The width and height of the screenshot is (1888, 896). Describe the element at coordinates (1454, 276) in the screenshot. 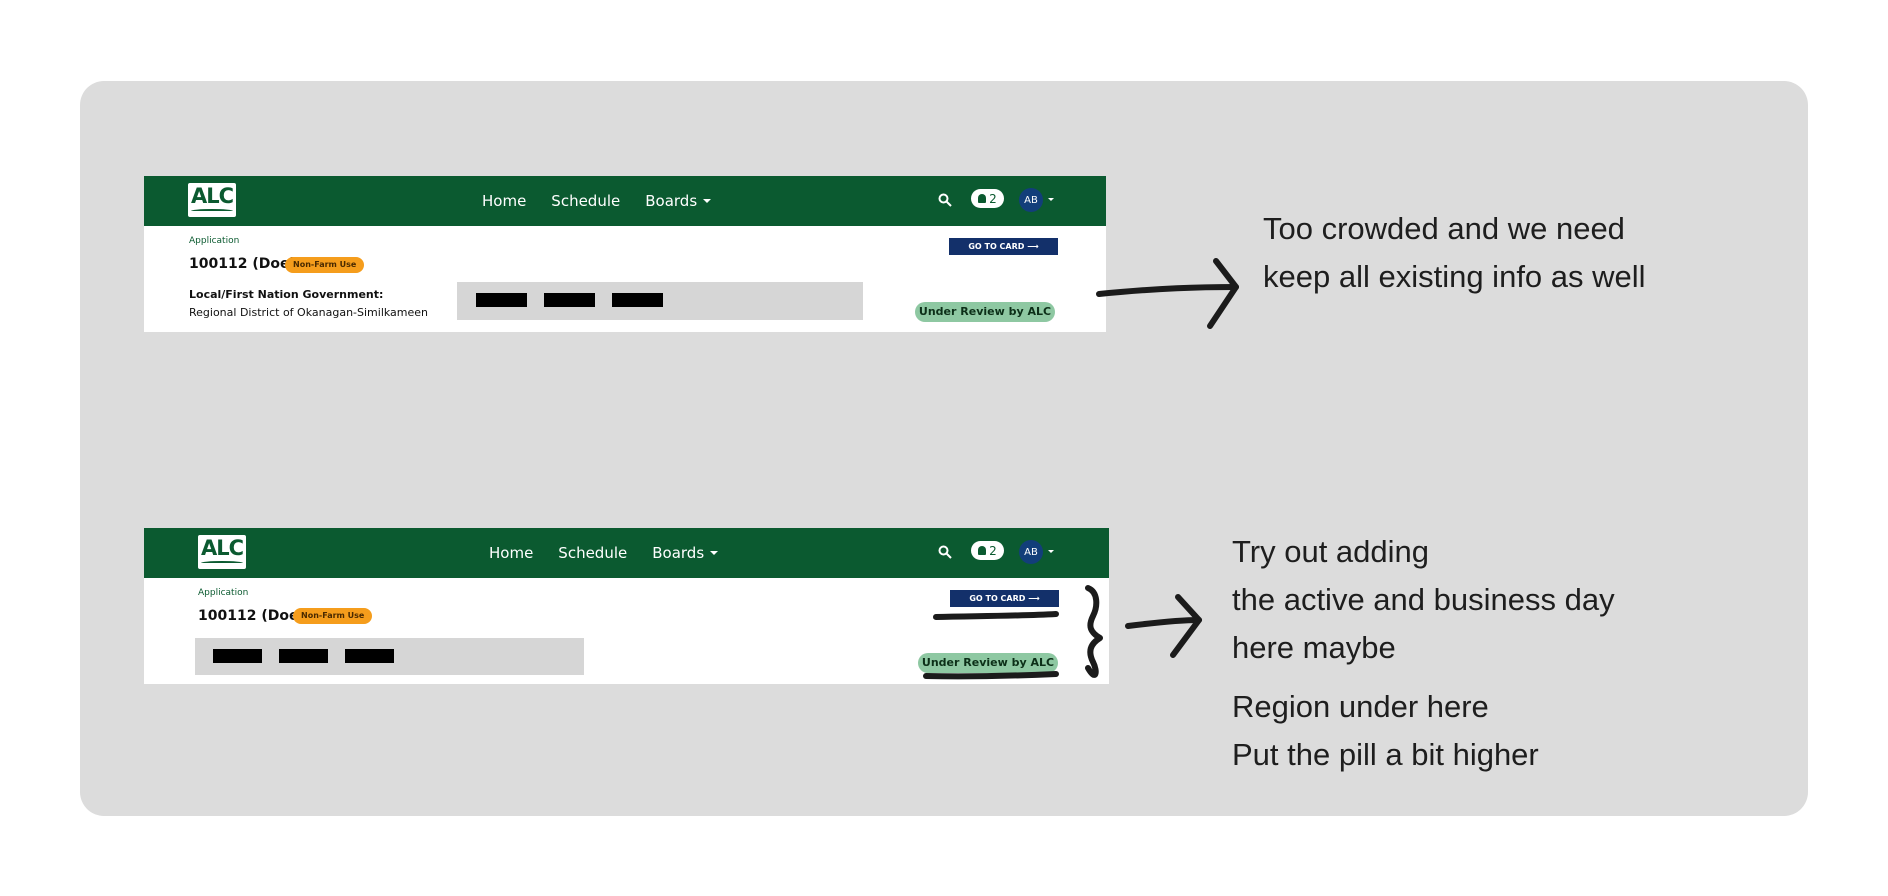

I see `note-line: keep all existing info as well` at that location.